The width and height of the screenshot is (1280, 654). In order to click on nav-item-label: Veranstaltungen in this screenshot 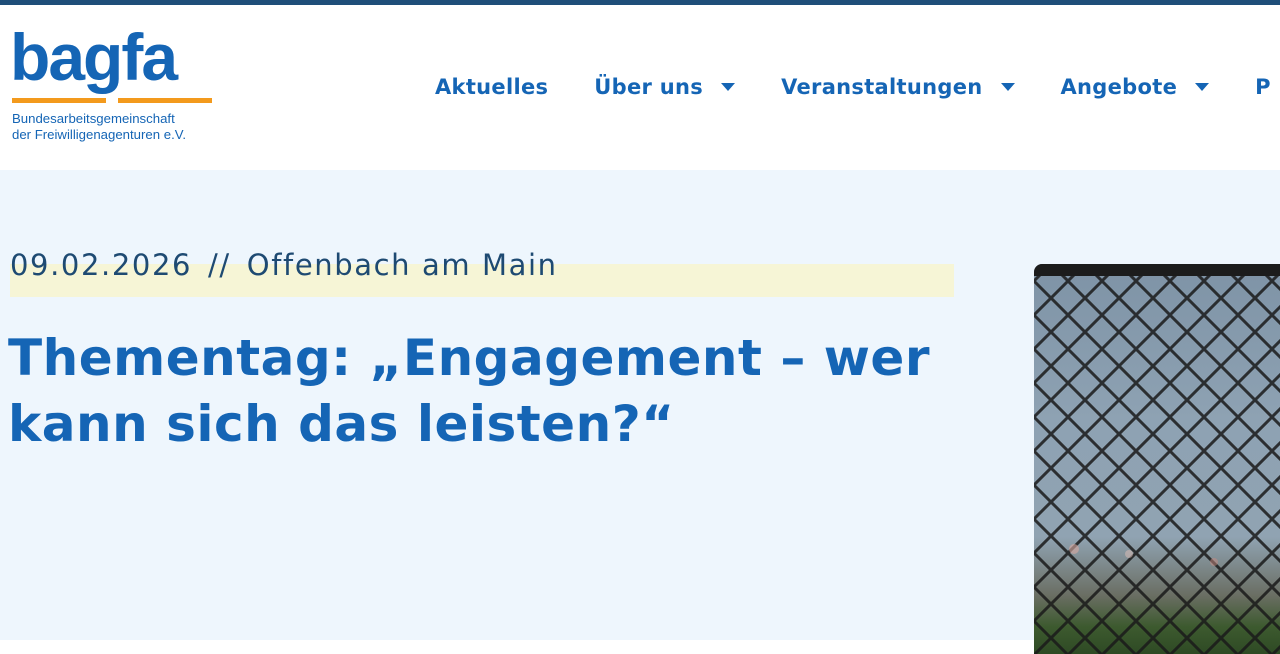, I will do `click(882, 87)`.